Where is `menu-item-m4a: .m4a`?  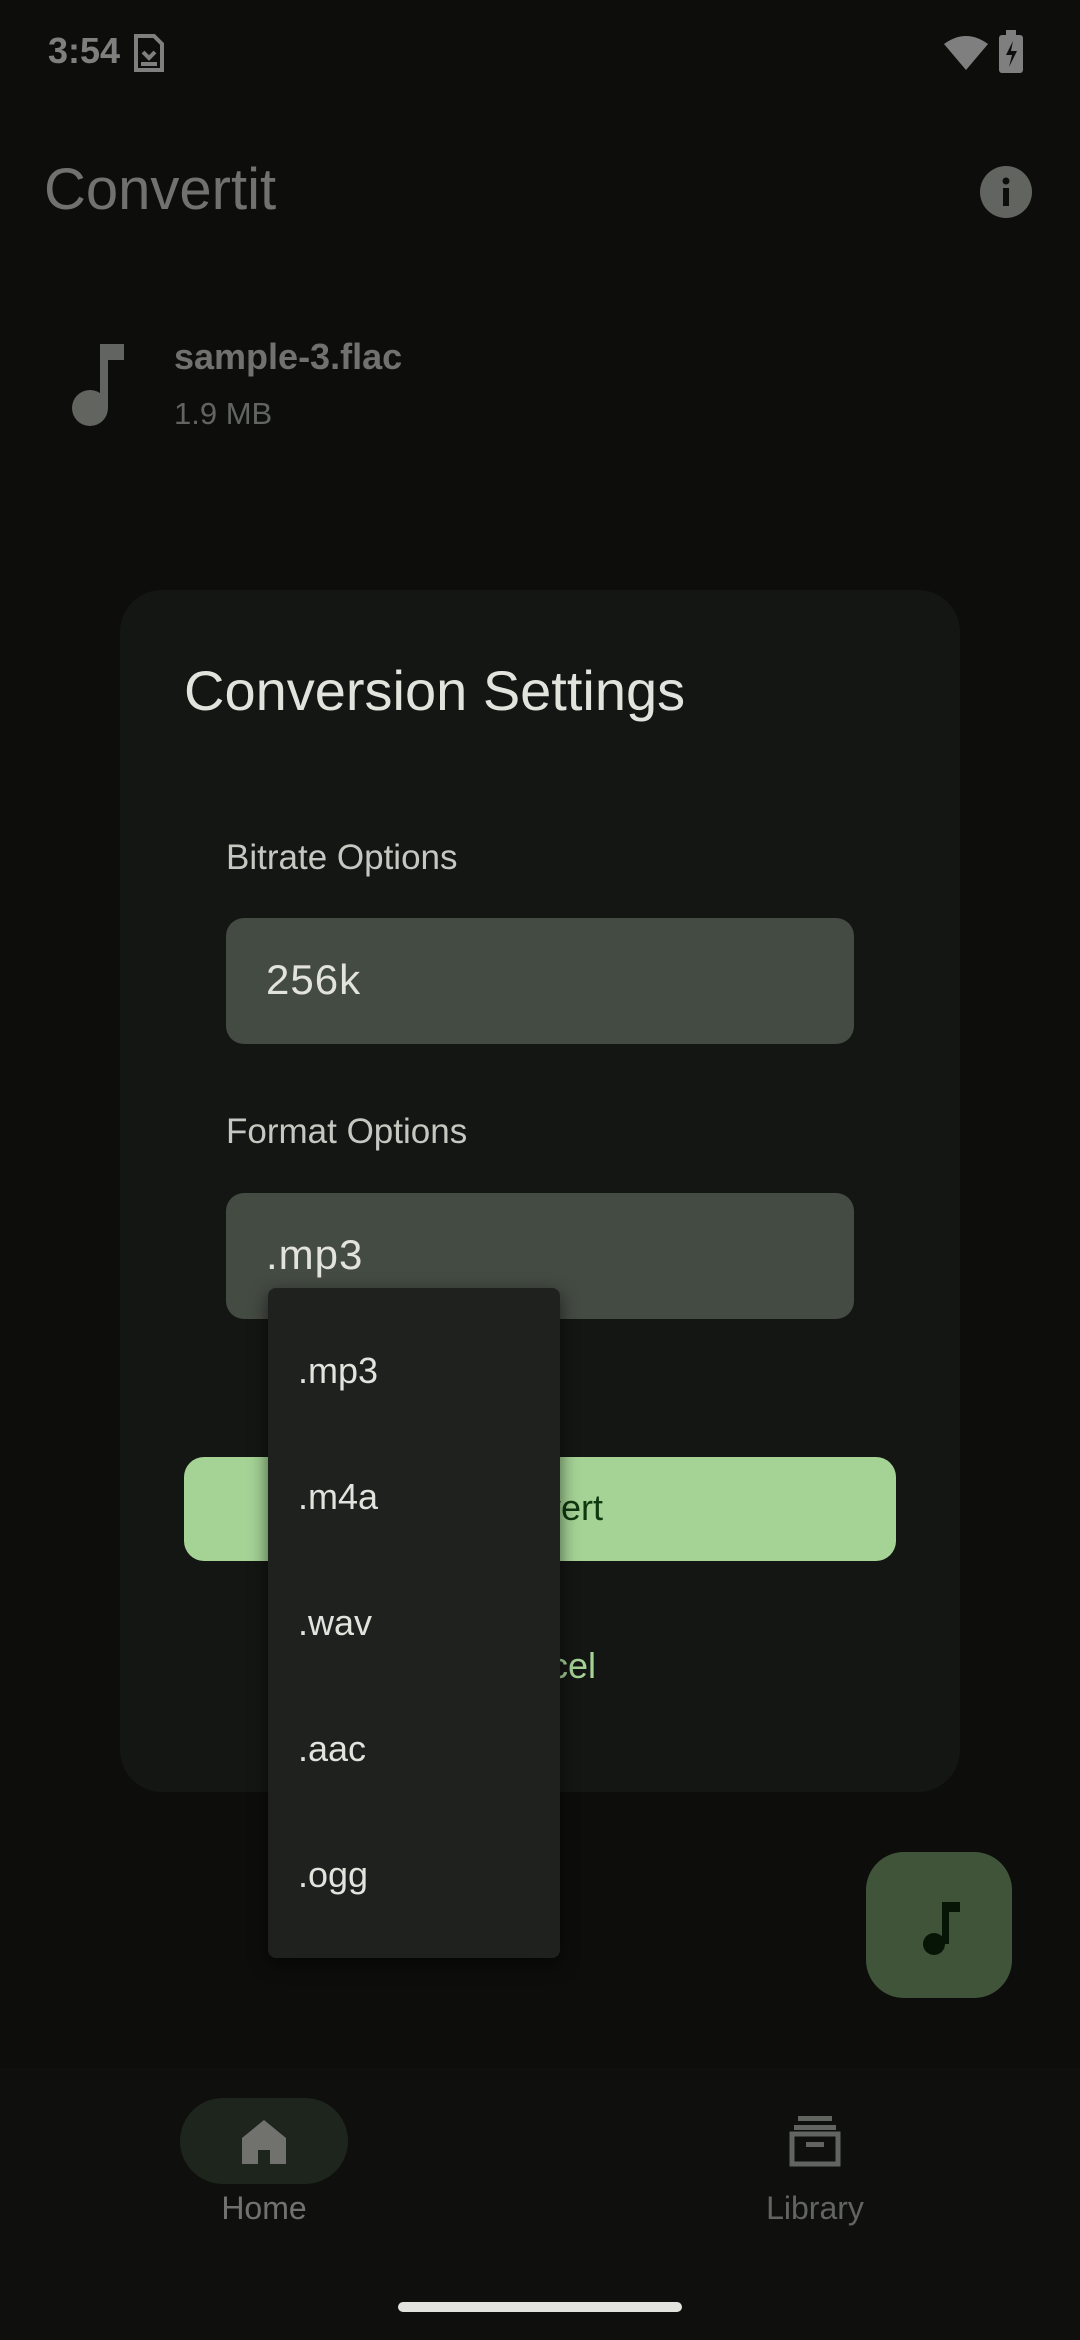 menu-item-m4a: .m4a is located at coordinates (414, 1497).